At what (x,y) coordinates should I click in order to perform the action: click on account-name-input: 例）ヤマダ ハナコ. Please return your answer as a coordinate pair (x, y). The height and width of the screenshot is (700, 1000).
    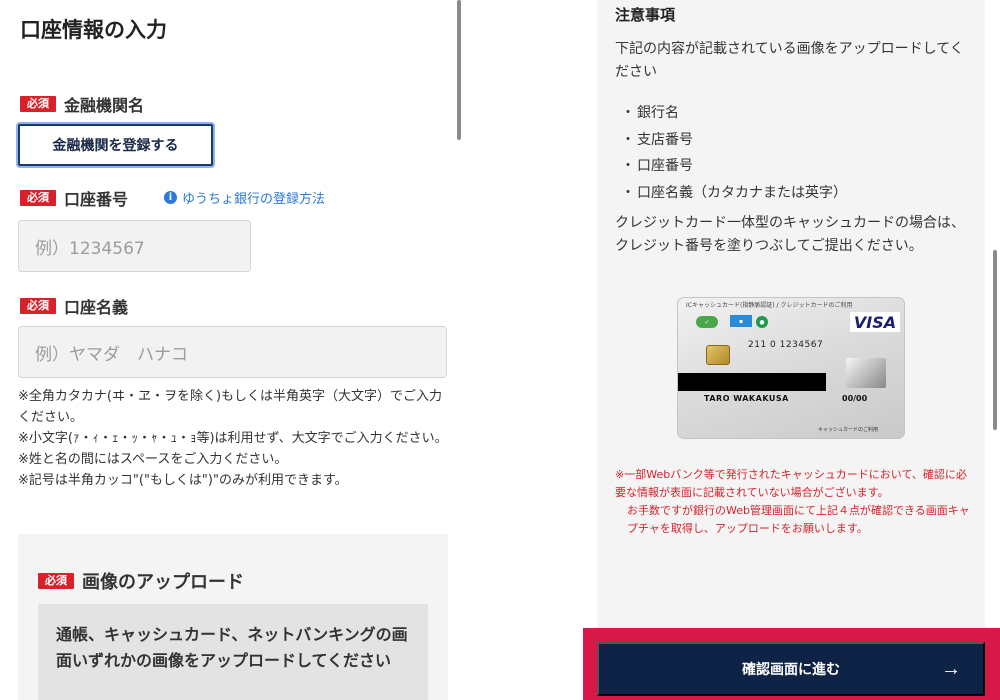
    Looking at the image, I should click on (232, 352).